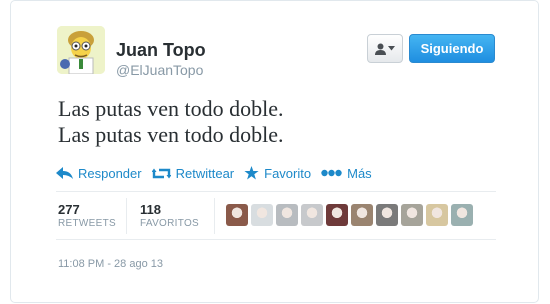  I want to click on more-icon, so click(331, 173).